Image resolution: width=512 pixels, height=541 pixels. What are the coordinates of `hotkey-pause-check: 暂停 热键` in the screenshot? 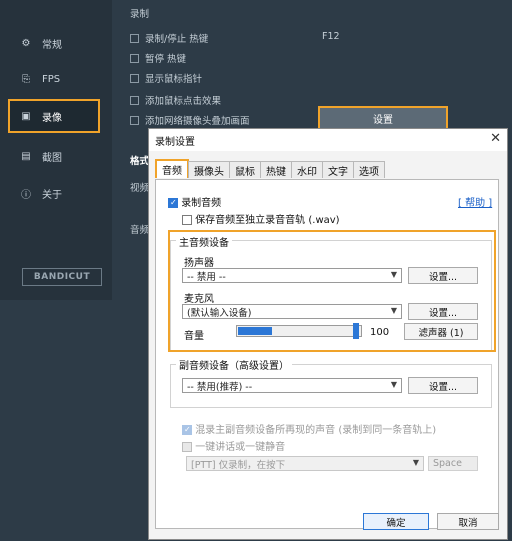 It's located at (158, 58).